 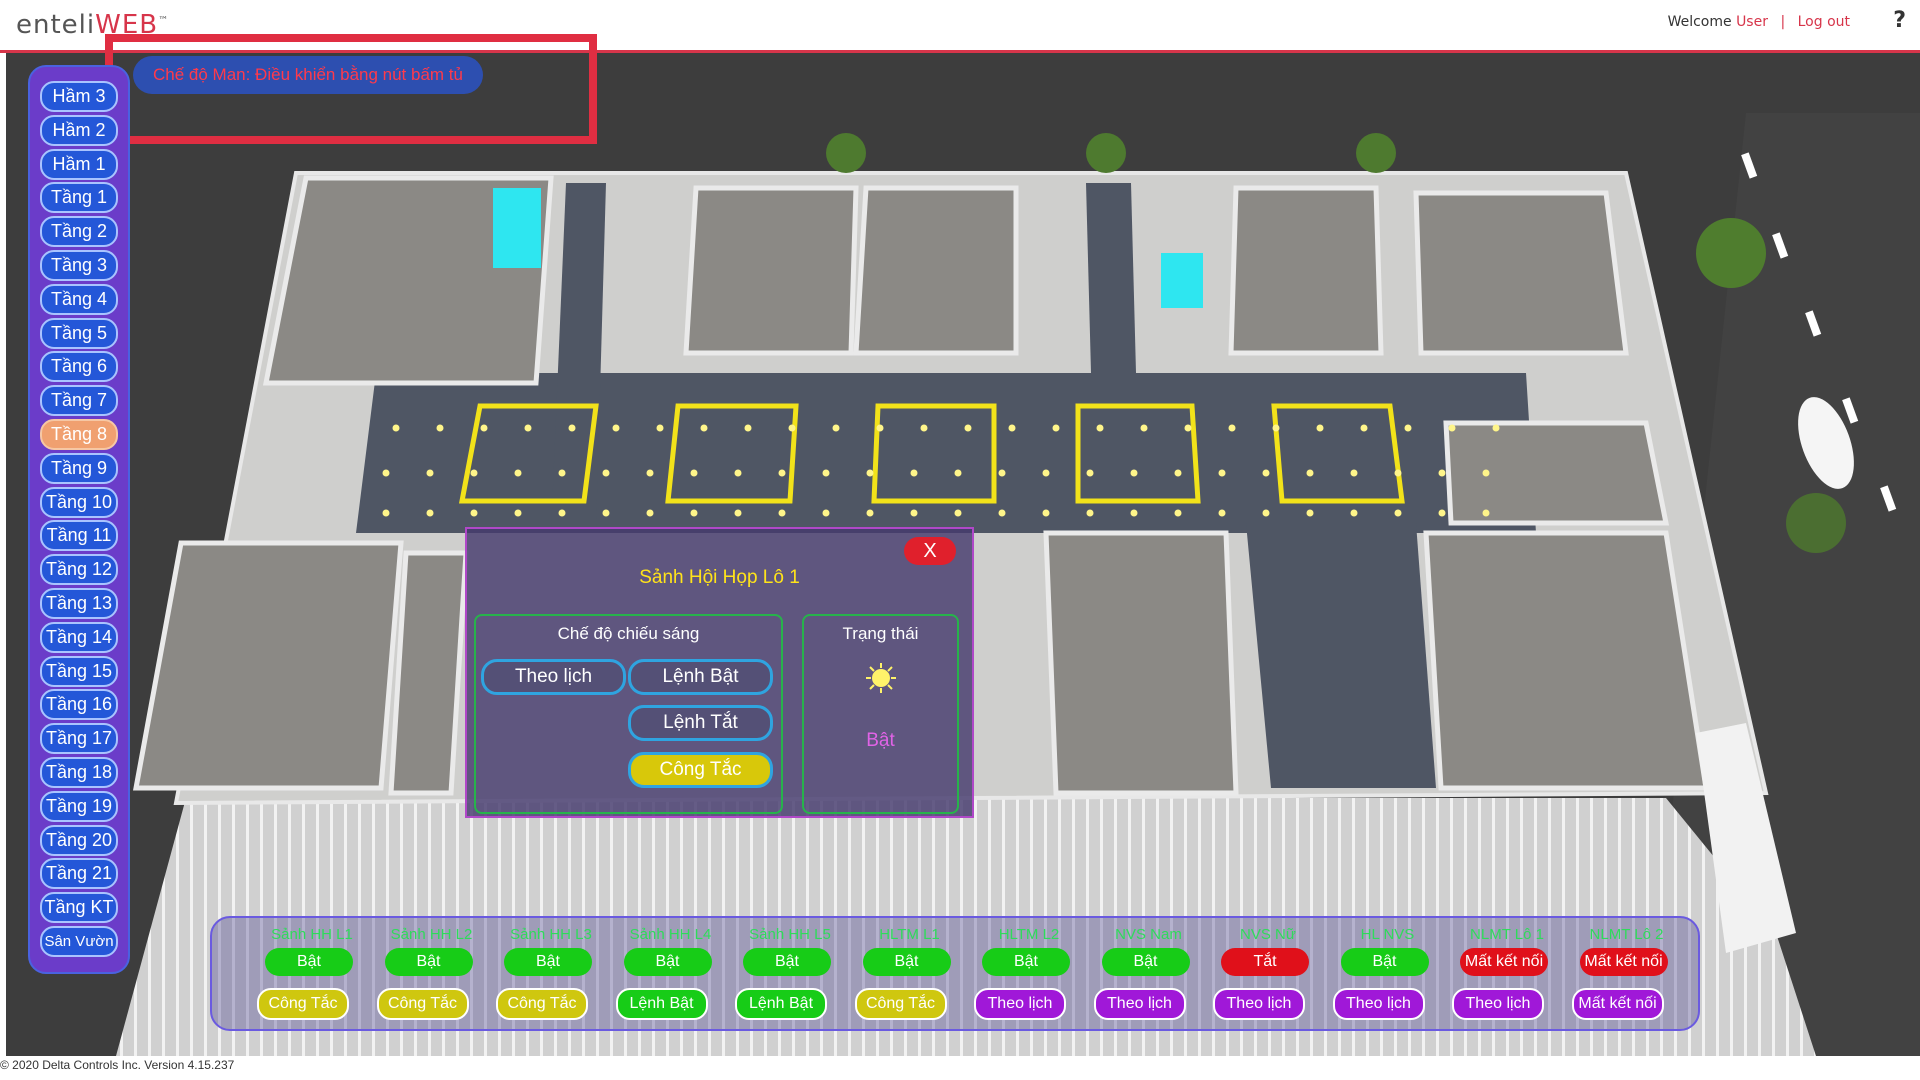 What do you see at coordinates (700, 677) in the screenshot?
I see `command-on-button: Lệnh Bật` at bounding box center [700, 677].